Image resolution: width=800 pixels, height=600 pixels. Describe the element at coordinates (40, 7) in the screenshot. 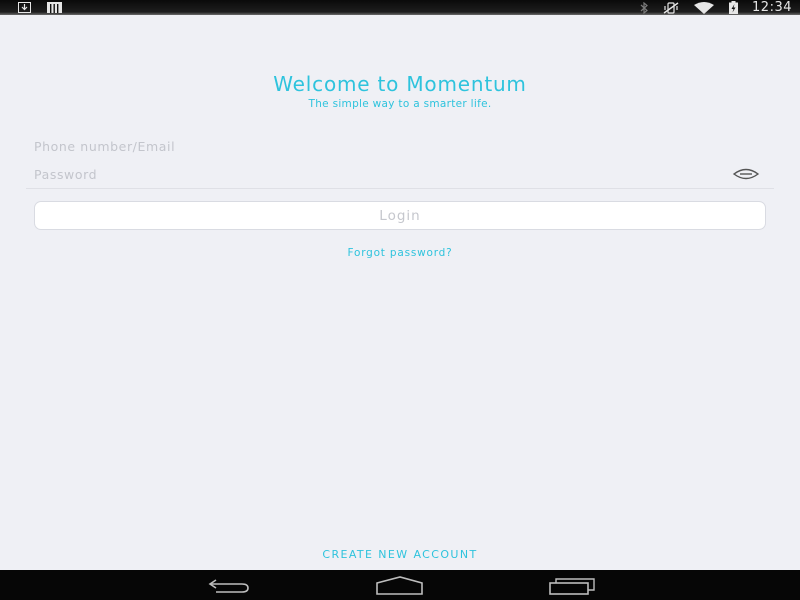

I see `notification-icons` at that location.